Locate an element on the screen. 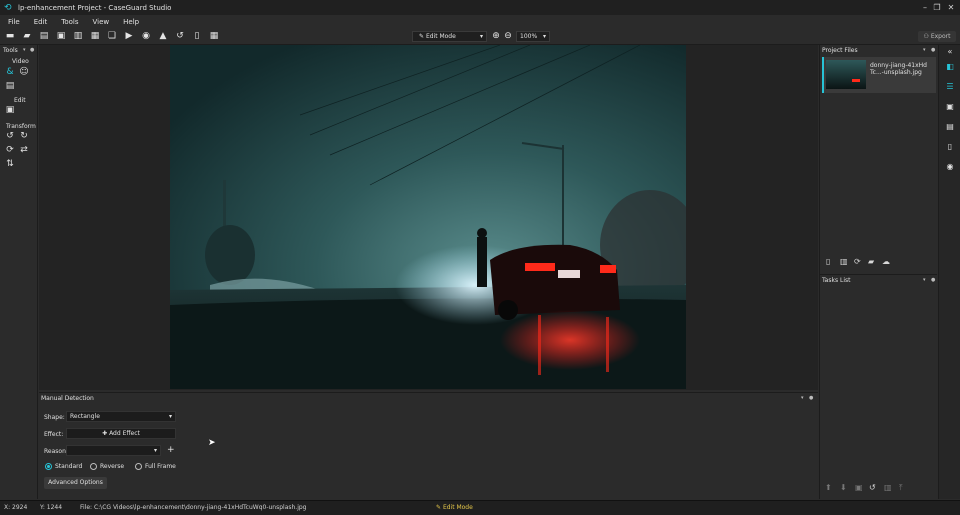 This screenshot has height=515, width=960. redact-icon: ▤ is located at coordinates (950, 127).